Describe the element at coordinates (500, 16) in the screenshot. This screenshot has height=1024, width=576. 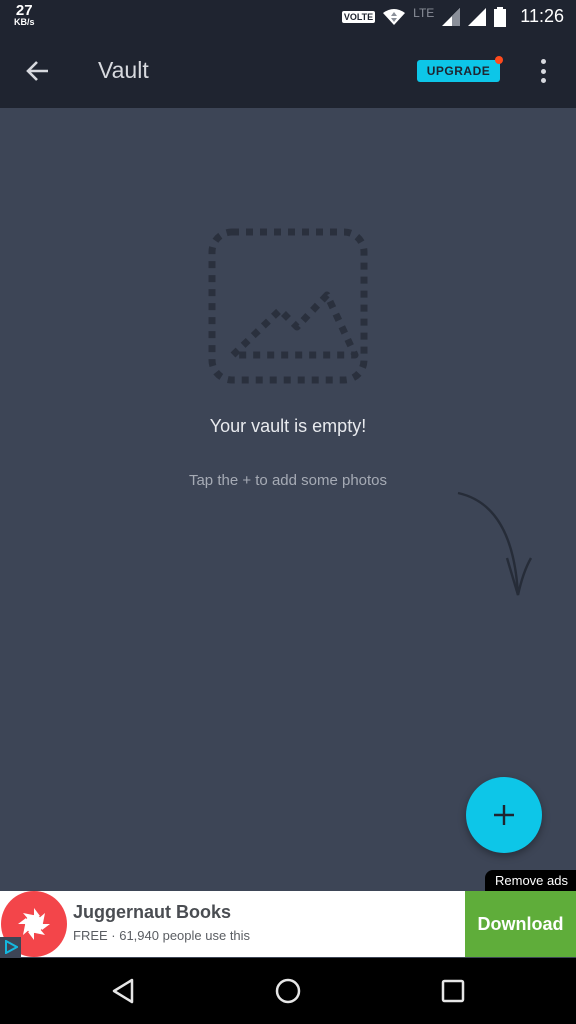
I see `battery-icon` at that location.